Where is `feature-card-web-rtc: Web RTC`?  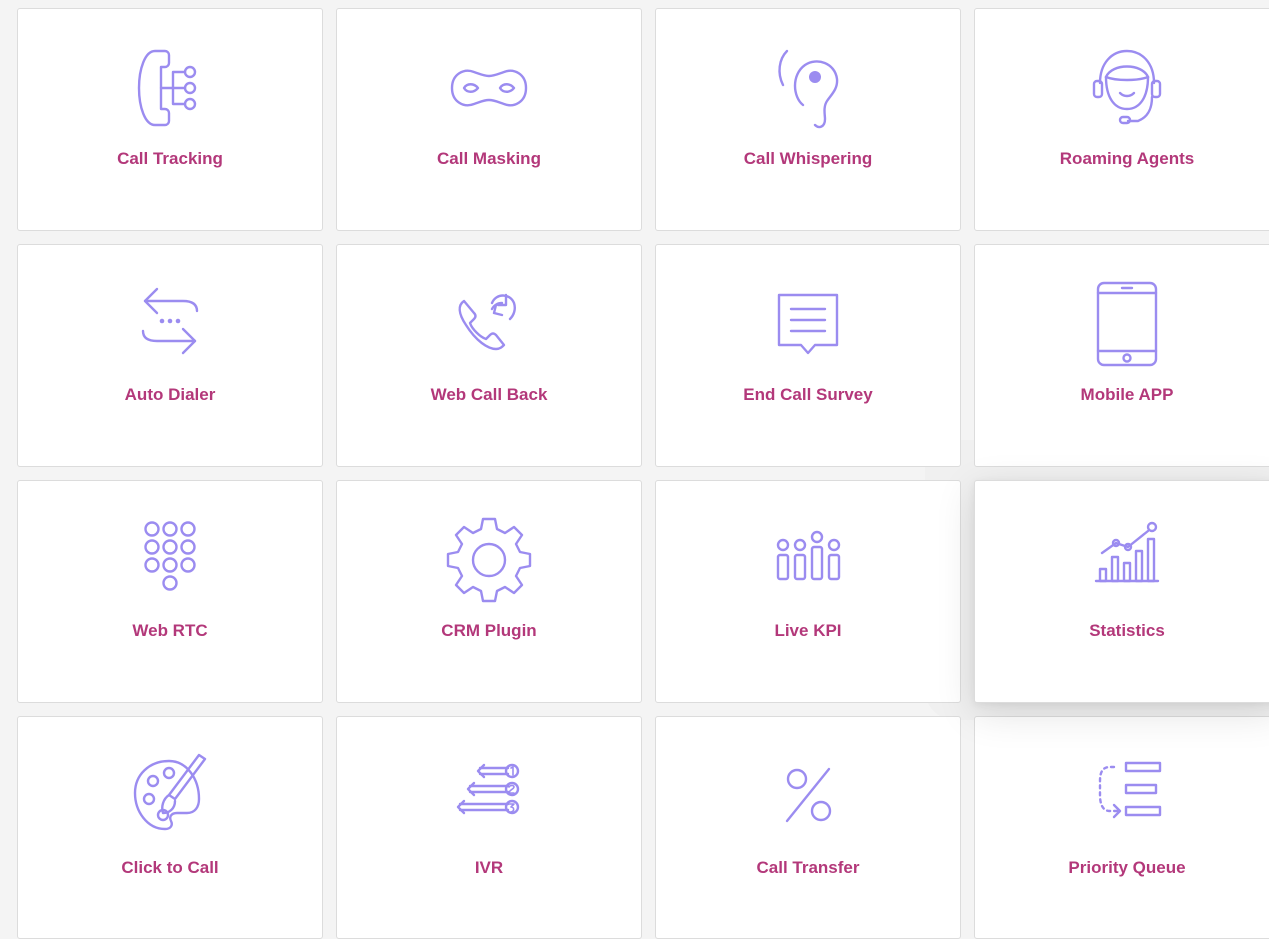
feature-card-web-rtc: Web RTC is located at coordinates (170, 591).